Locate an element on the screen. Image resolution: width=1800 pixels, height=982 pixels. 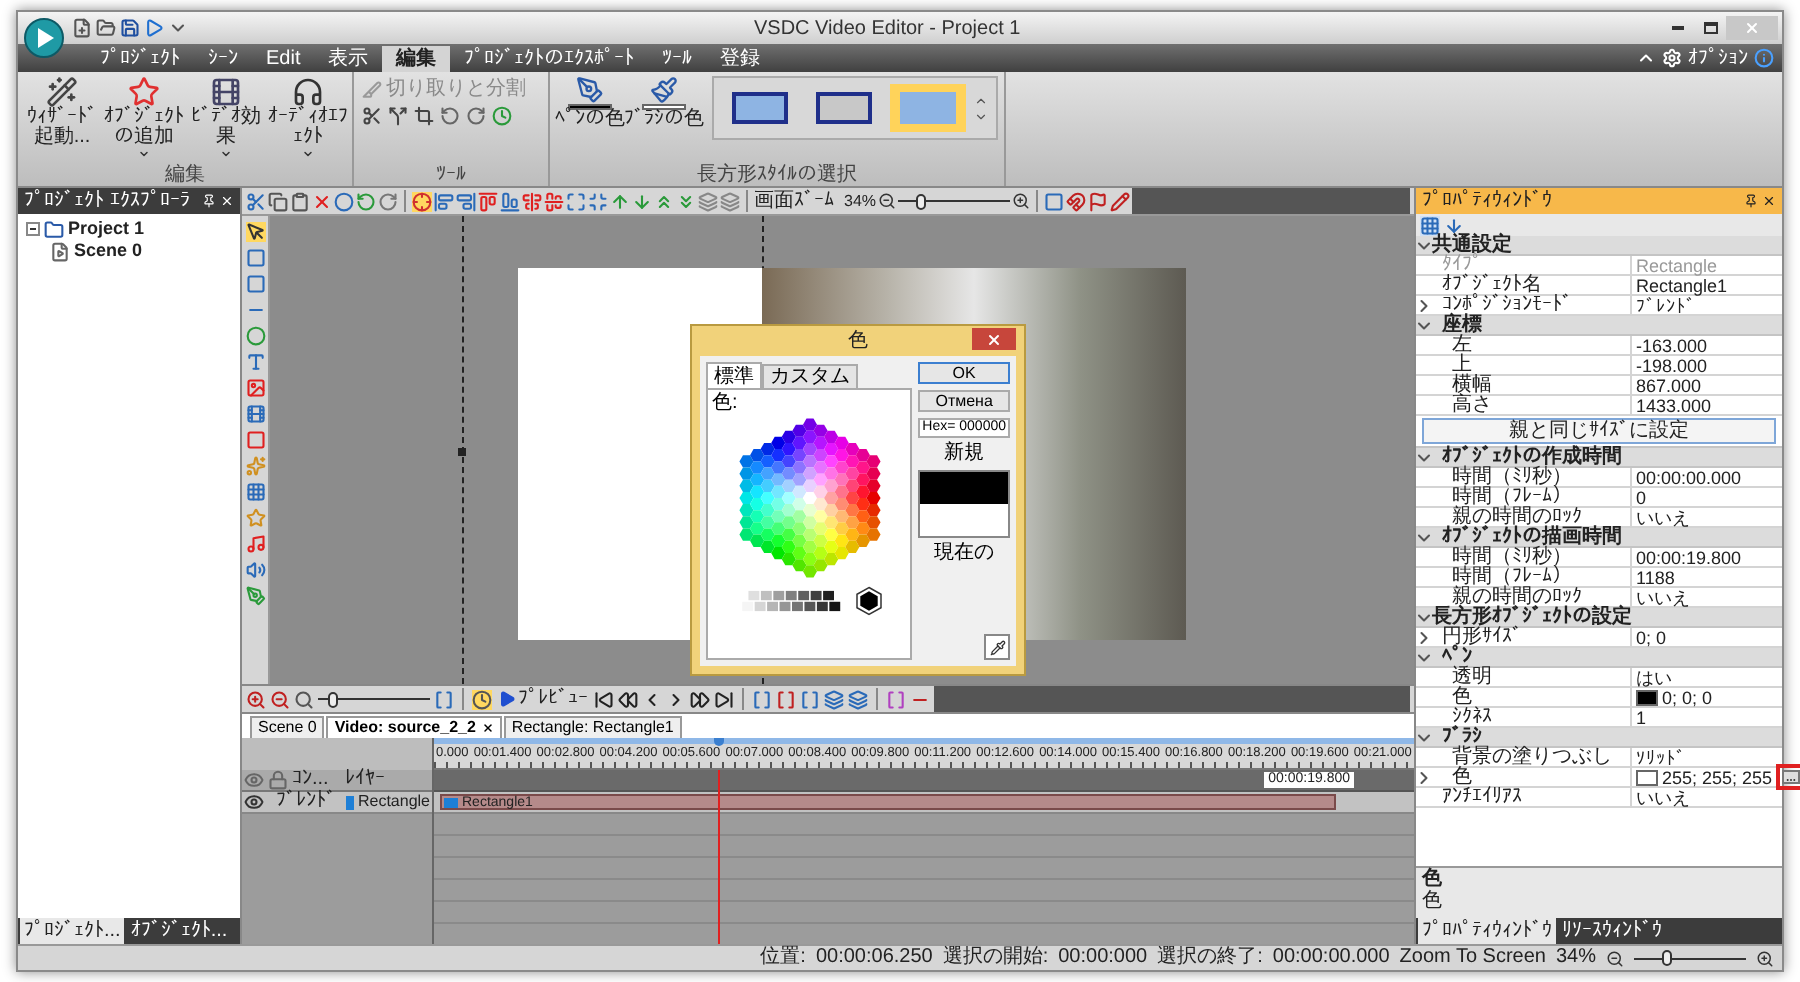
ellipse-icon is located at coordinates (255, 336).